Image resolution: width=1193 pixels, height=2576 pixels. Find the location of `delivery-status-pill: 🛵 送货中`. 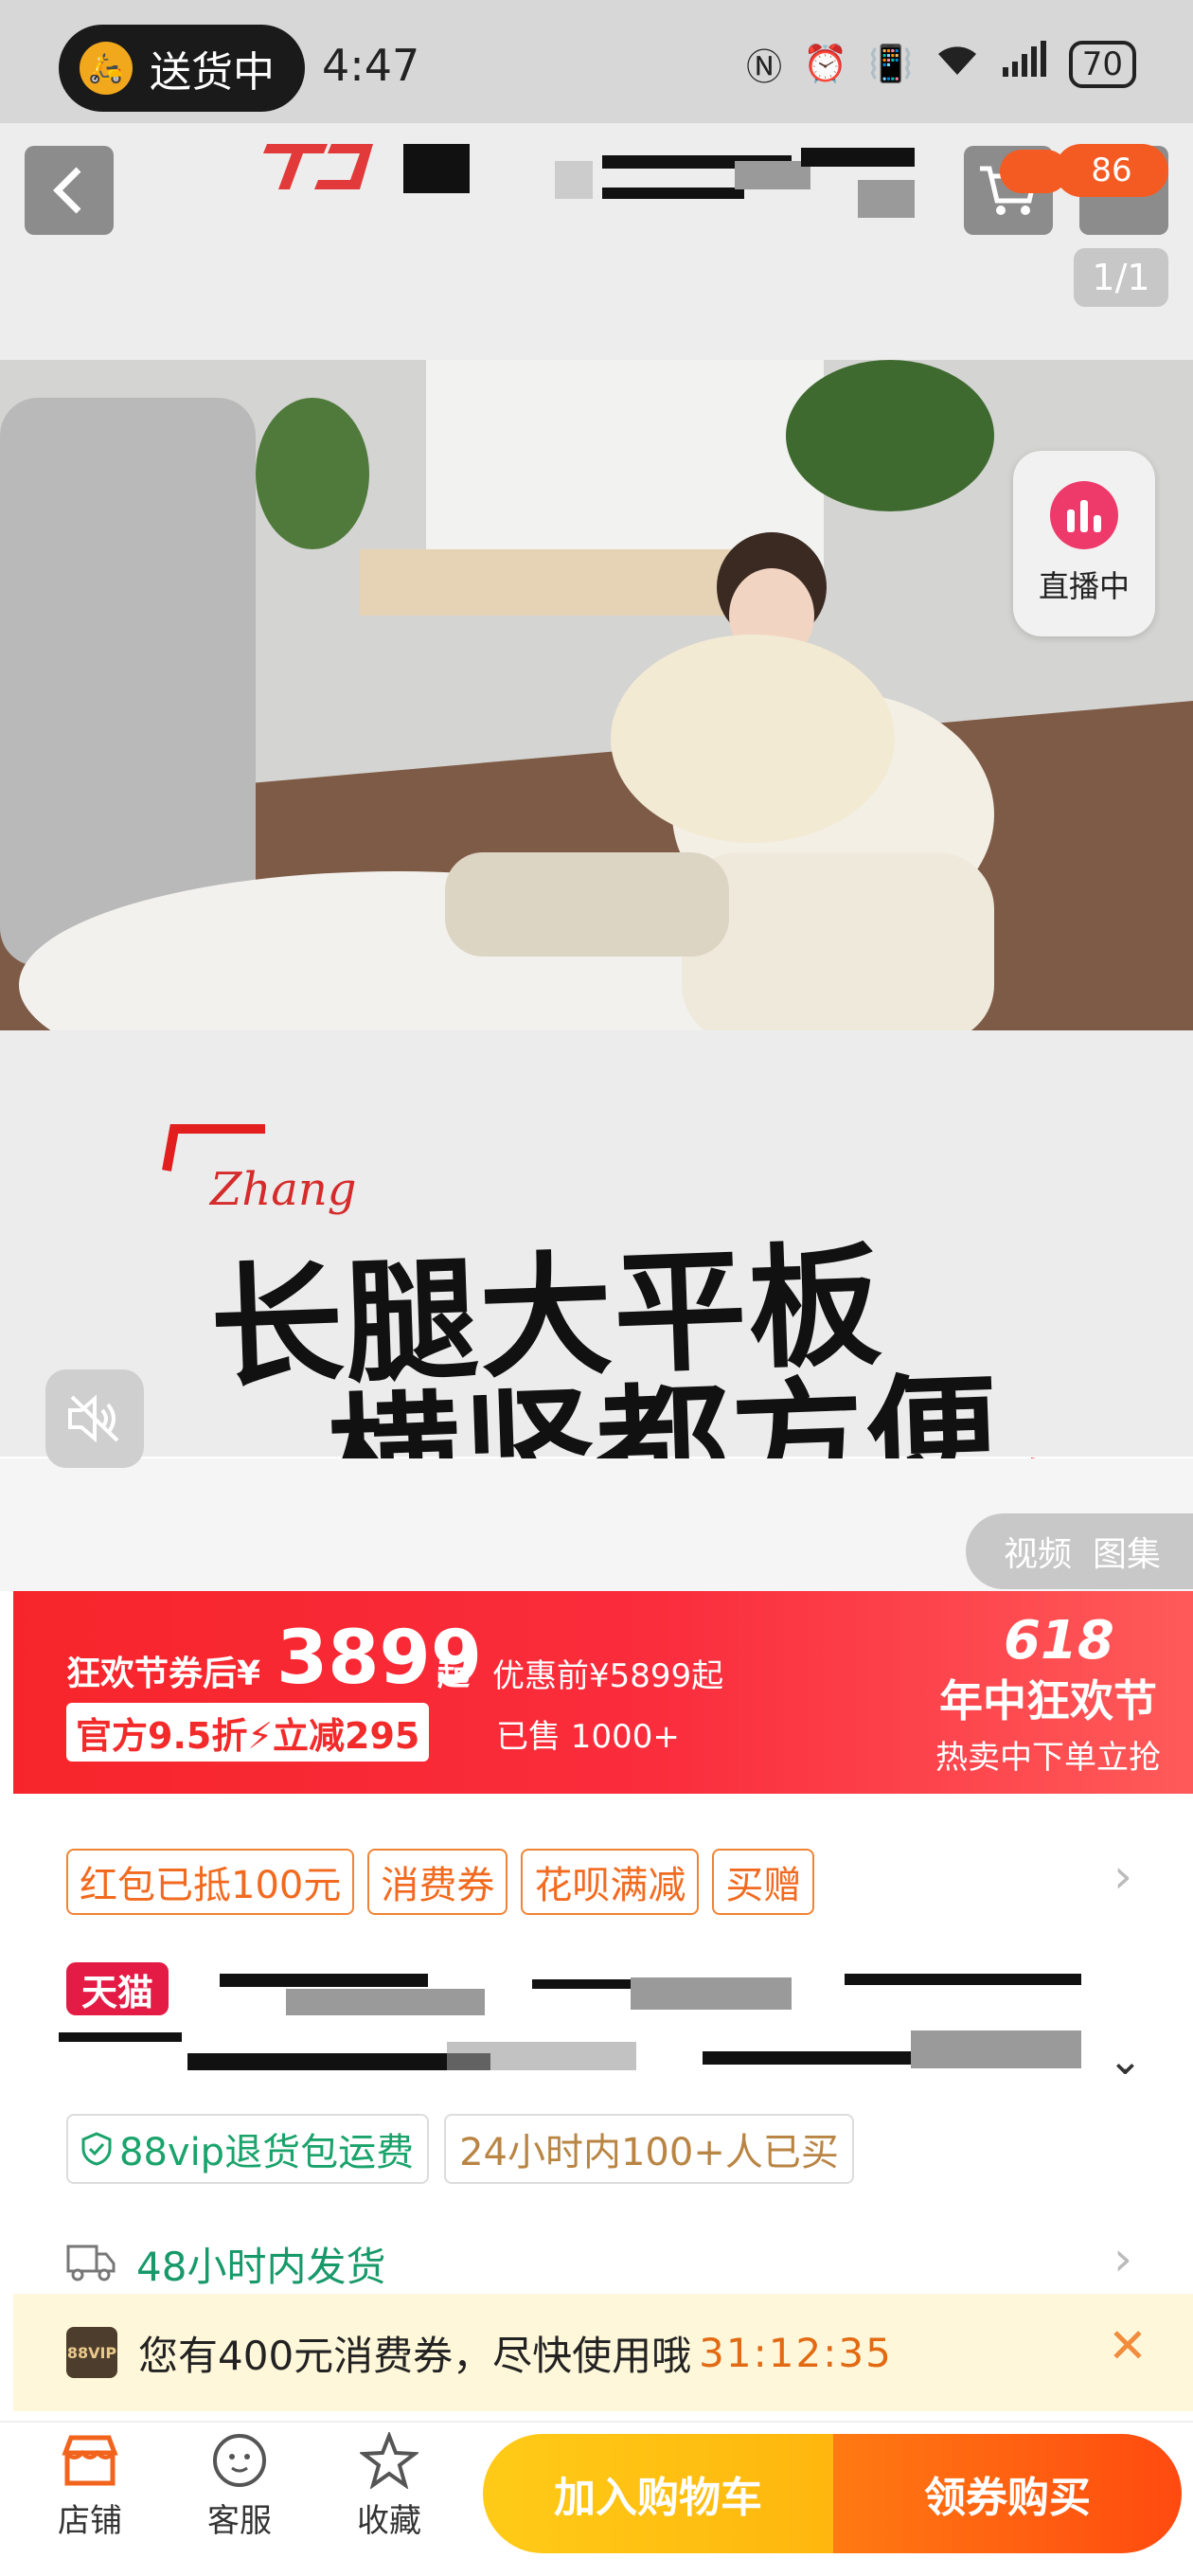

delivery-status-pill: 🛵 送货中 is located at coordinates (182, 68).